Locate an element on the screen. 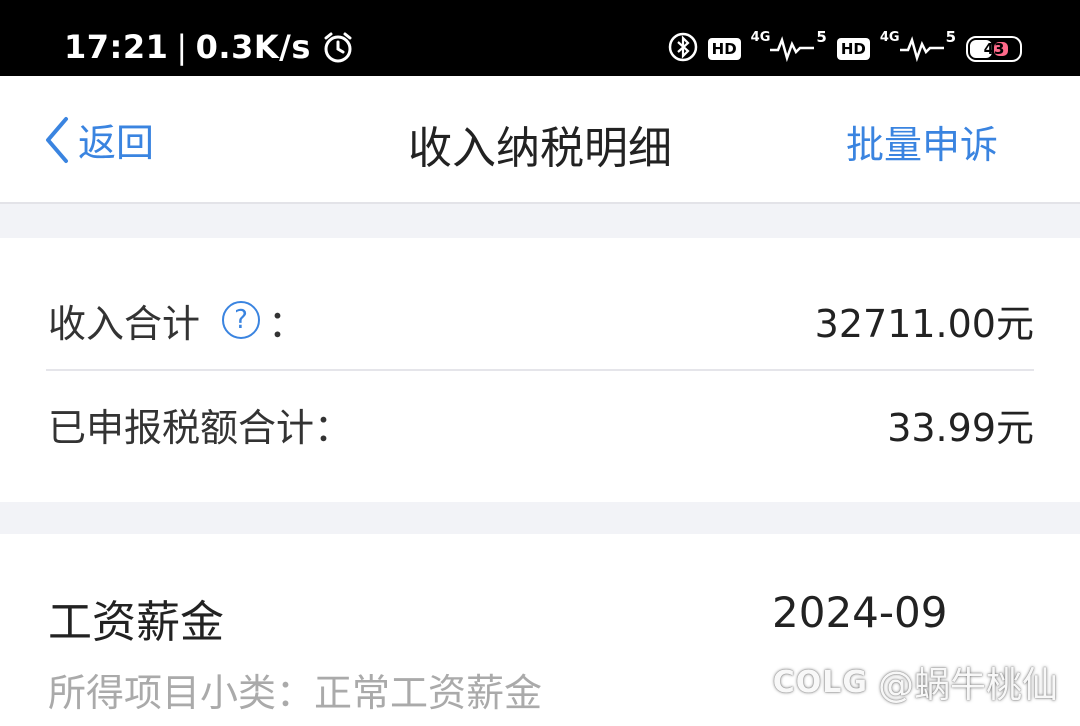 The height and width of the screenshot is (726, 1080). income-item-period: 2024-09 is located at coordinates (860, 612).